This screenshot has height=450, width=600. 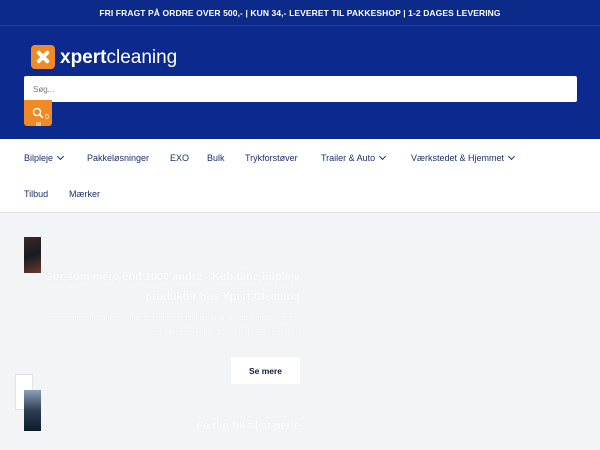 What do you see at coordinates (47, 117) in the screenshot?
I see `cart-count-badge: 0` at bounding box center [47, 117].